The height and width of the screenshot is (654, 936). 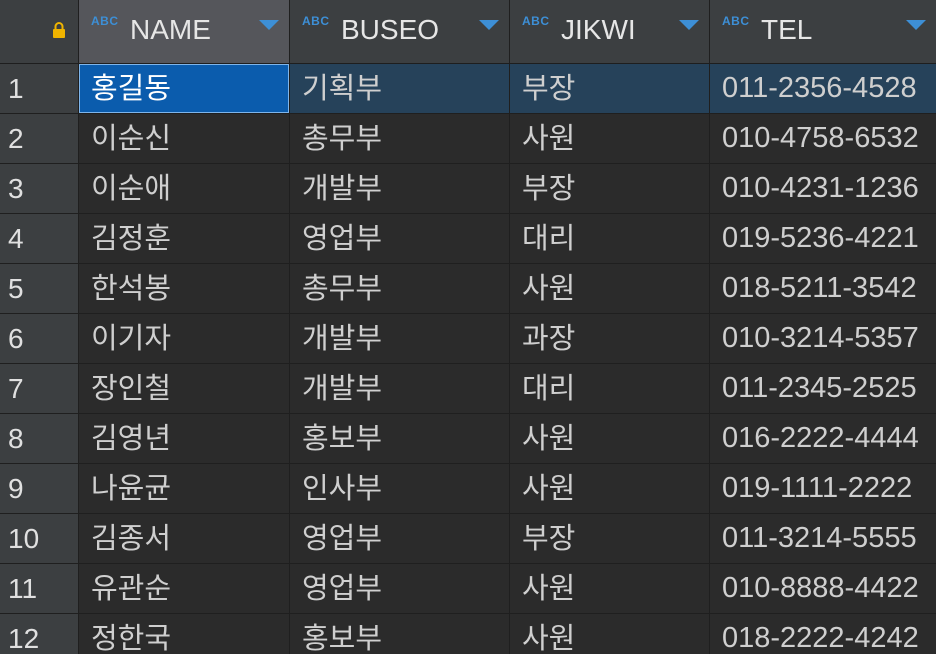 I want to click on cell-tel: 019-5236-4221, so click(x=823, y=238).